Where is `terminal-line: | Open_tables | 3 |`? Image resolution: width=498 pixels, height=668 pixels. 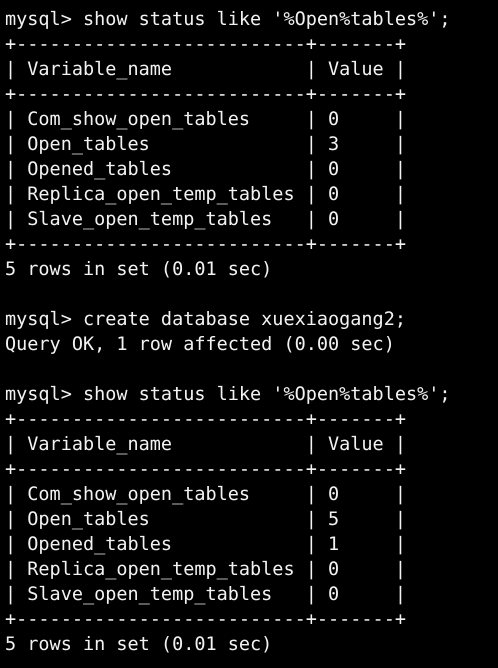
terminal-line: | Open_tables | 3 | is located at coordinates (205, 145).